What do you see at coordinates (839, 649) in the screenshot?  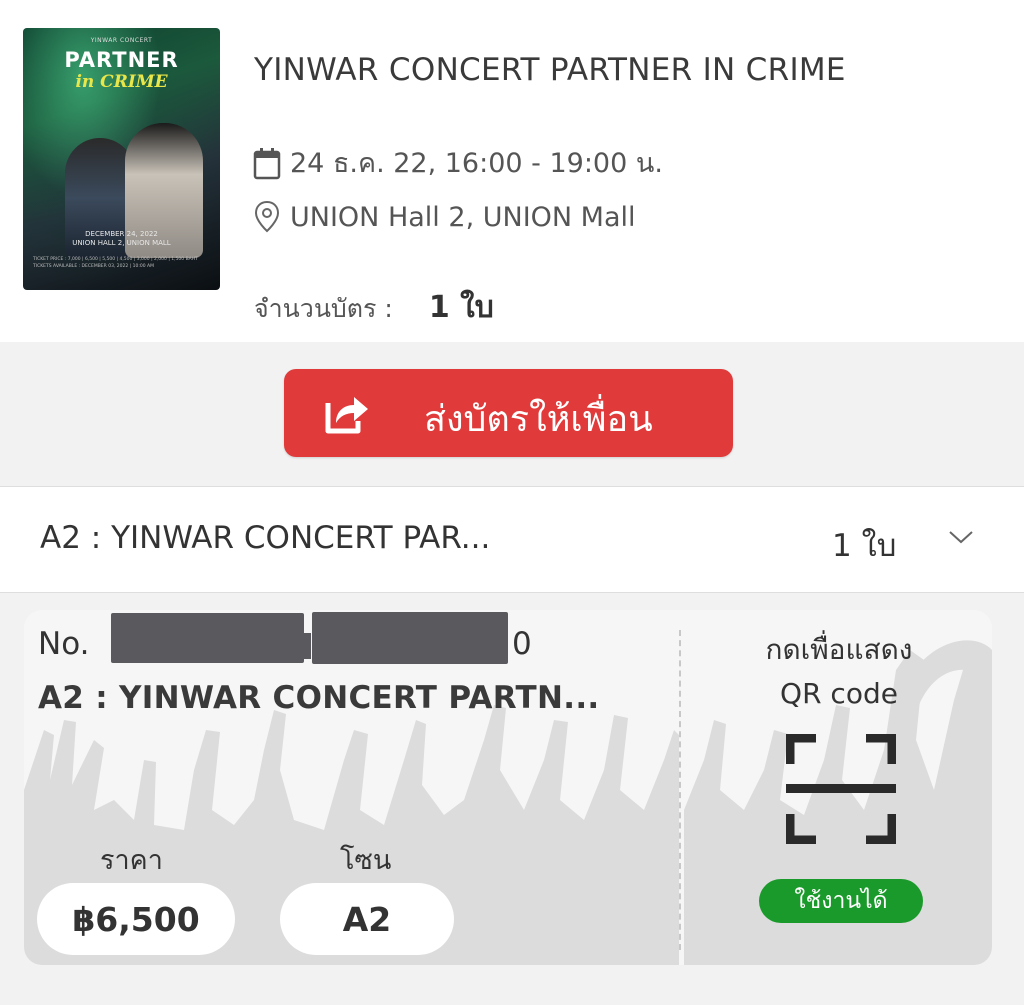 I see `qr-caption-line: กดเพื่อแสดง` at bounding box center [839, 649].